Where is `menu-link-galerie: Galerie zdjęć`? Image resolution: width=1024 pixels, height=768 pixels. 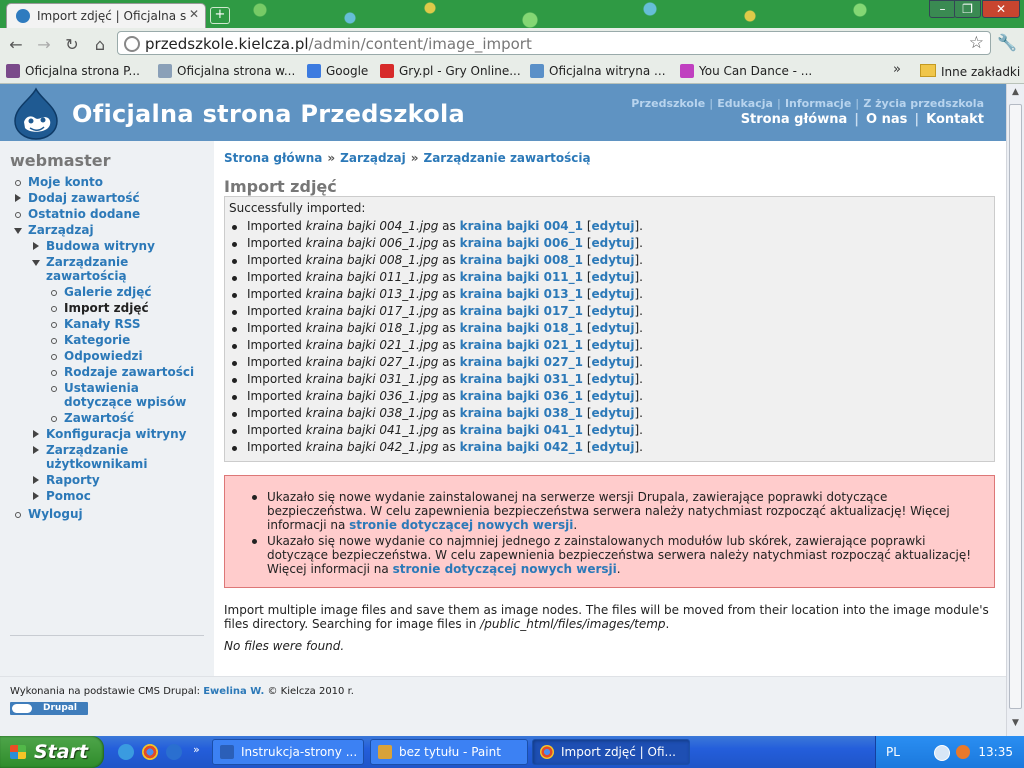 menu-link-galerie: Galerie zdjęć is located at coordinates (108, 292).